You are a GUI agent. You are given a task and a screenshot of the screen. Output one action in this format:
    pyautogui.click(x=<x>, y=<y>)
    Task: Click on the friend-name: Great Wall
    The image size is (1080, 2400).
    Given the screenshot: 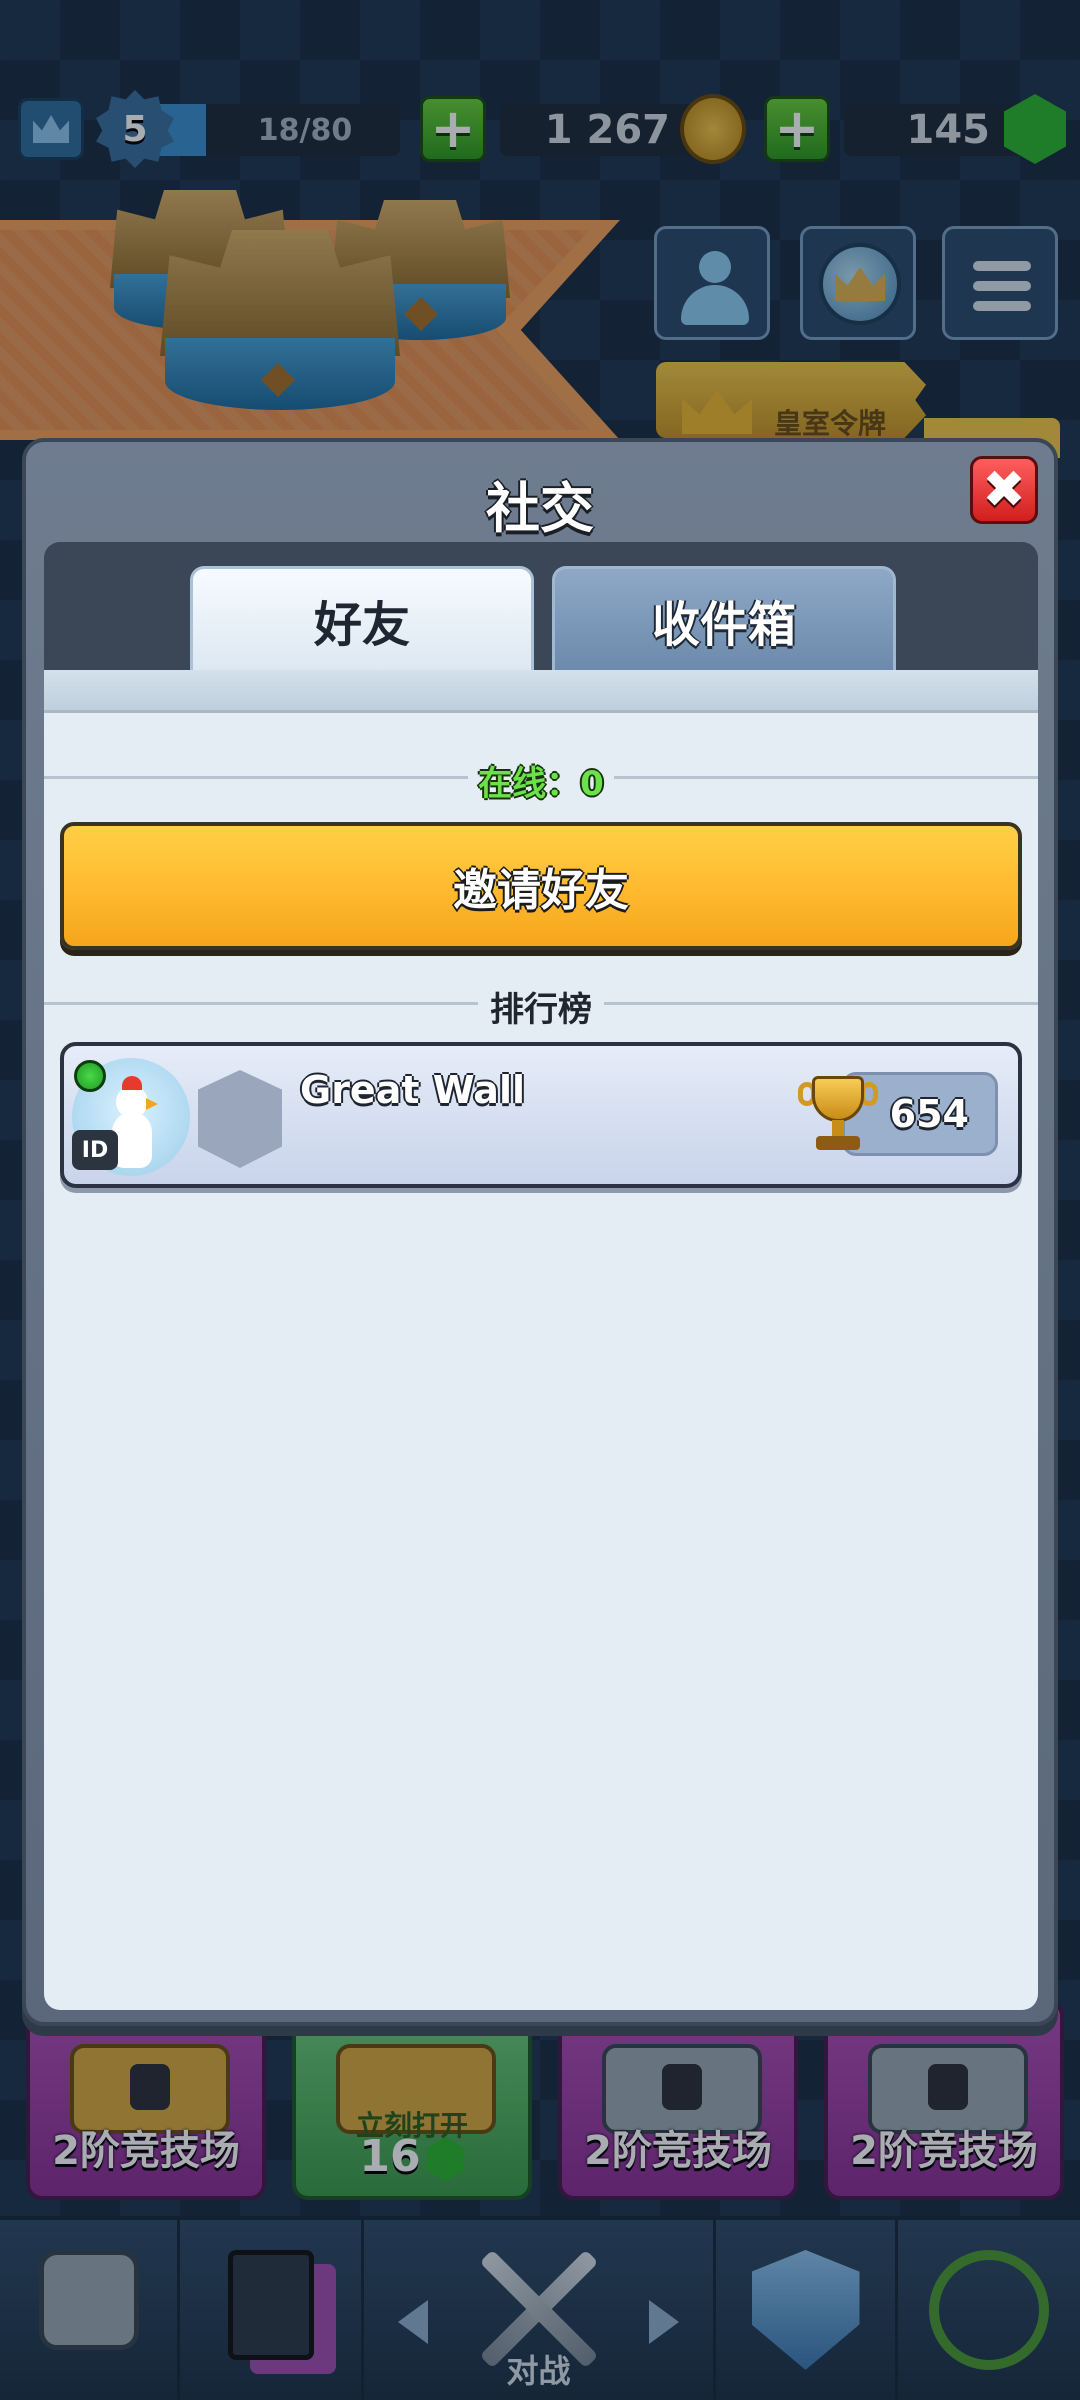 What is the action you would take?
    pyautogui.click(x=412, y=1090)
    